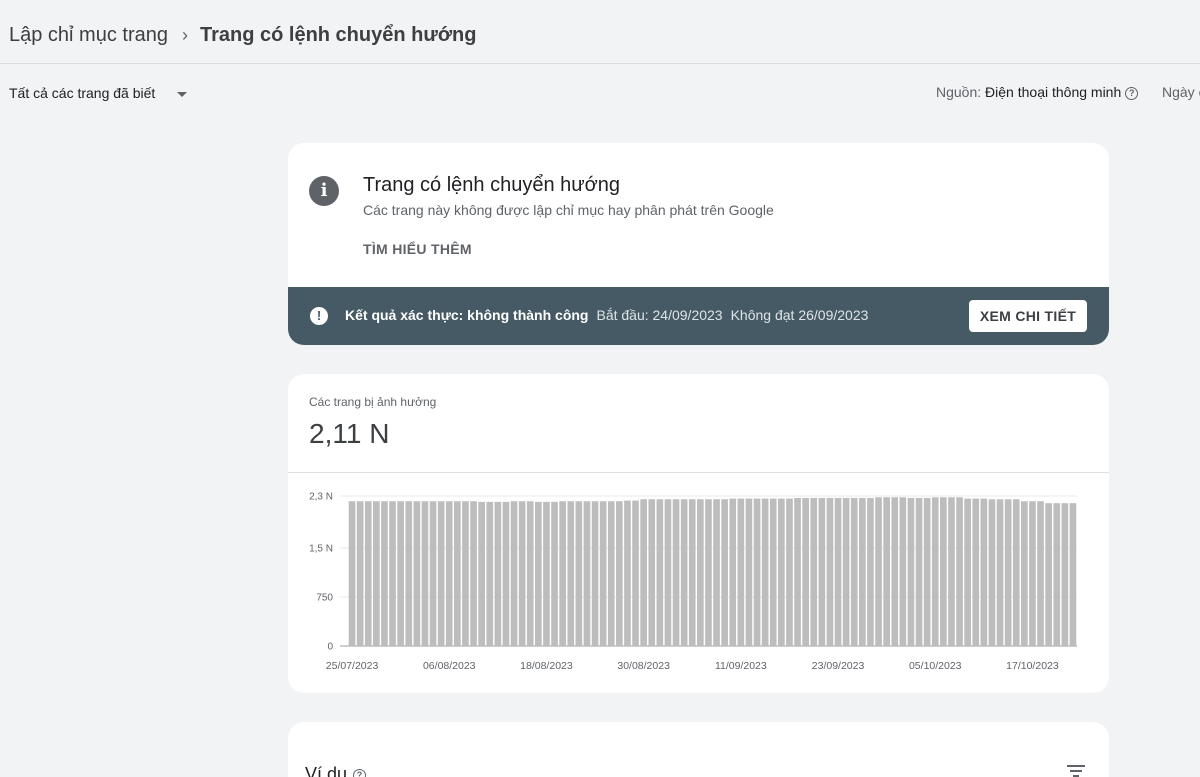  Describe the element at coordinates (330, 647) in the screenshot. I see `y-tick-label: 0` at that location.